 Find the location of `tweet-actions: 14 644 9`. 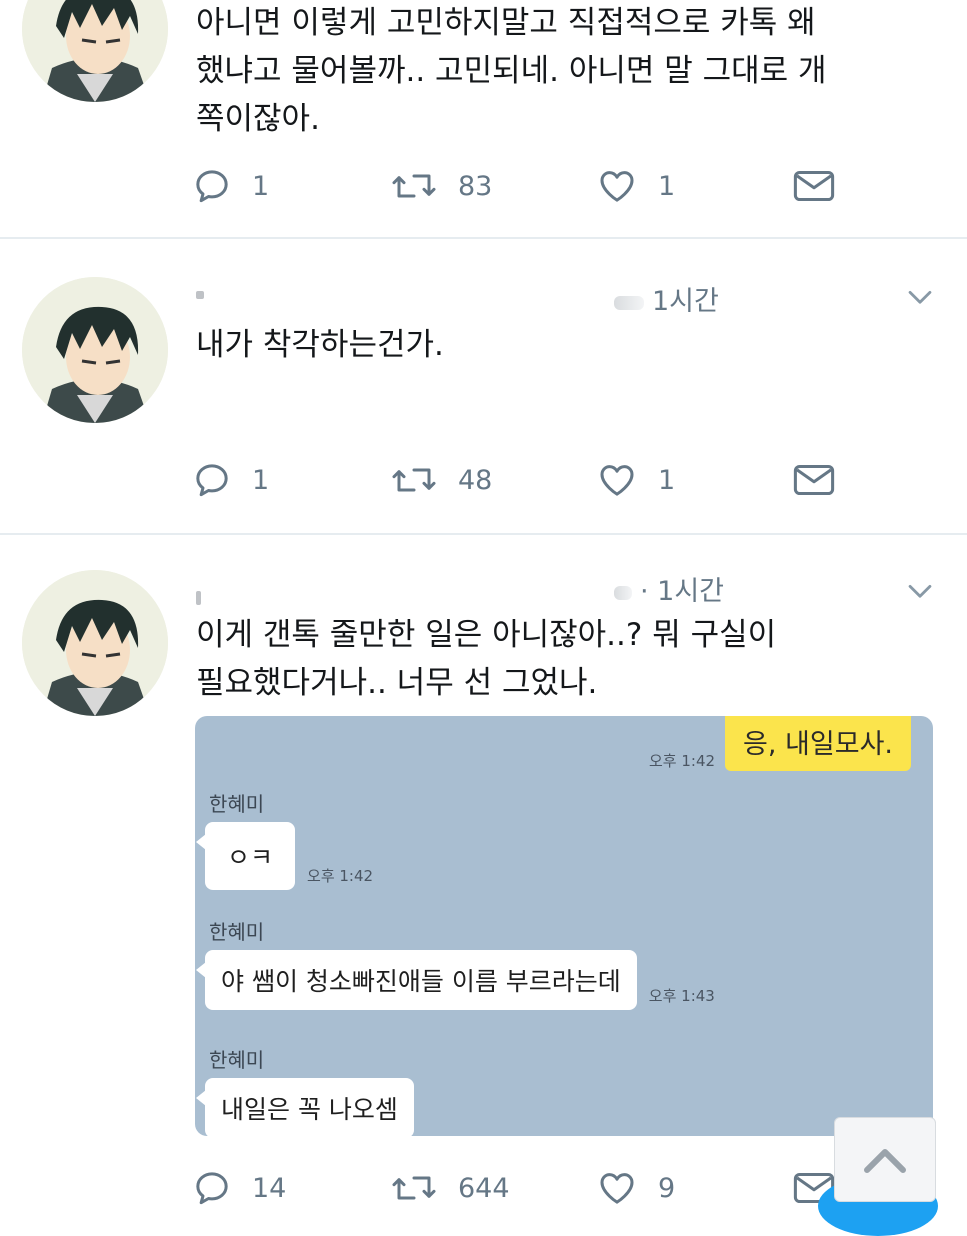

tweet-actions: 14 644 9 is located at coordinates (522, 1188).